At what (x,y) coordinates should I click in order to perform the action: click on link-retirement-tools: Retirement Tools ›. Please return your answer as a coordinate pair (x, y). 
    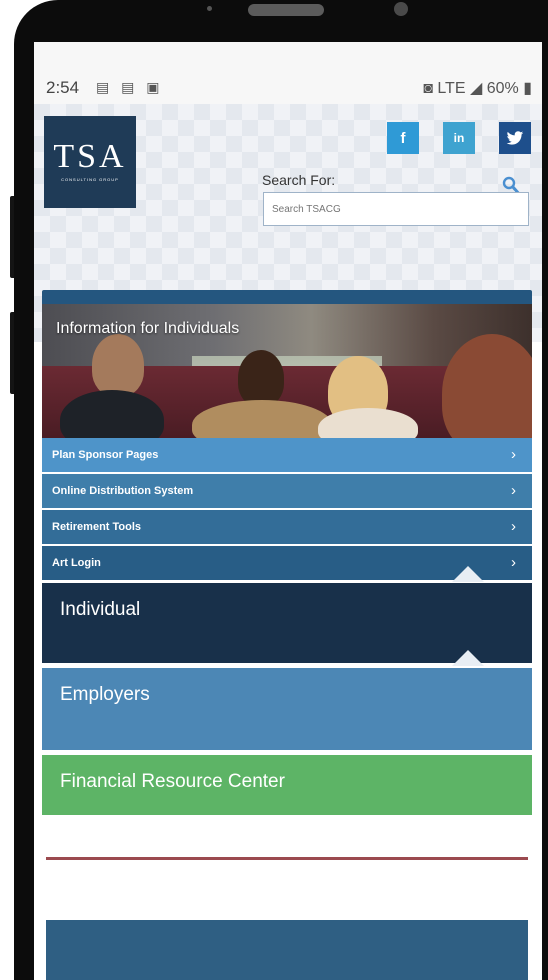
    Looking at the image, I should click on (287, 527).